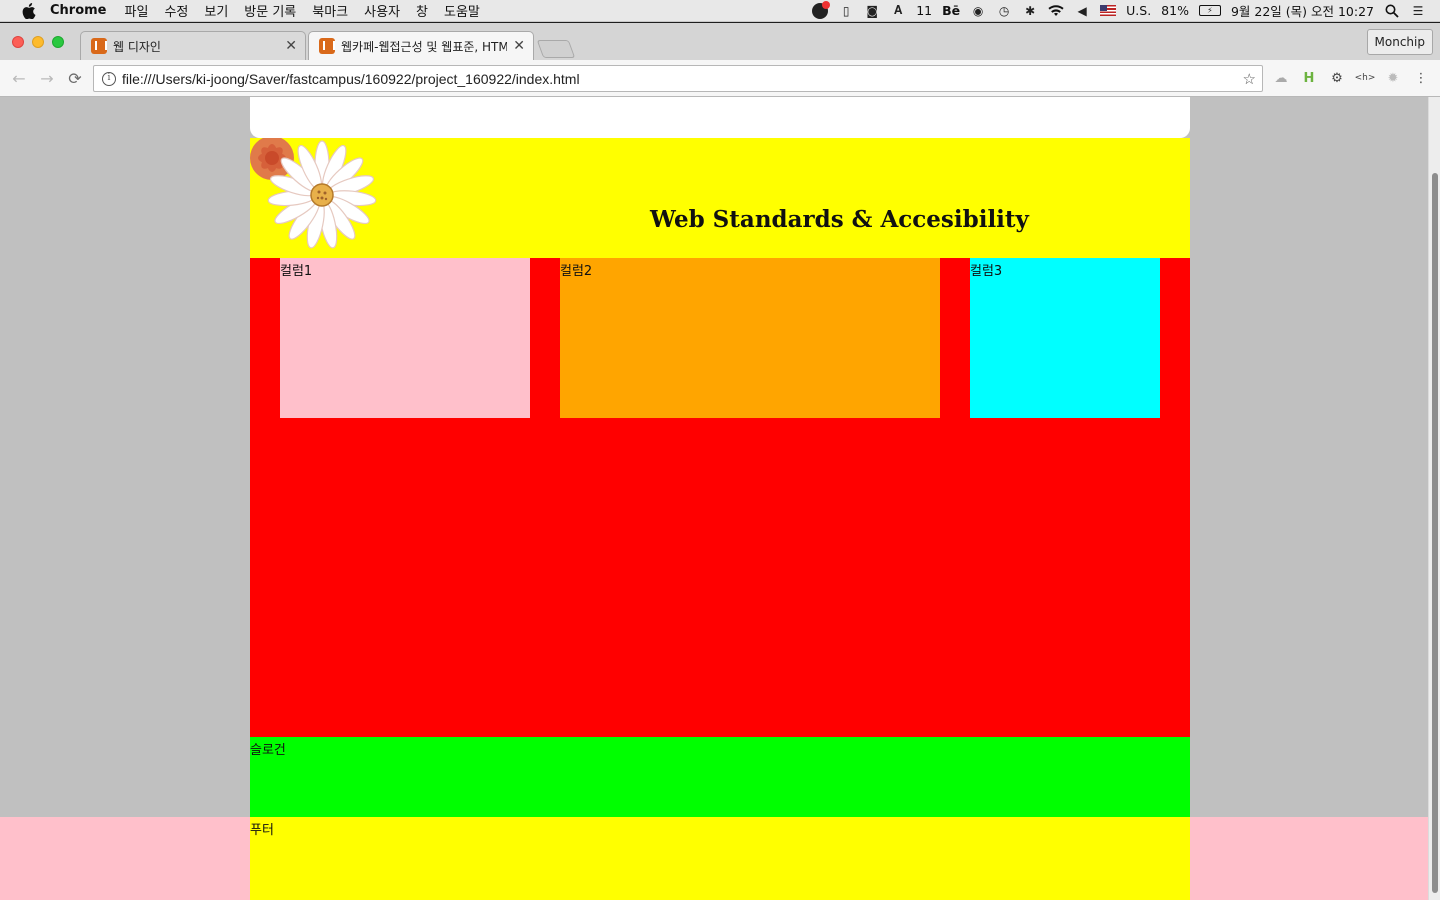 This screenshot has width=1440, height=900. Describe the element at coordinates (313, 193) in the screenshot. I see `daisy-logo-icon` at that location.